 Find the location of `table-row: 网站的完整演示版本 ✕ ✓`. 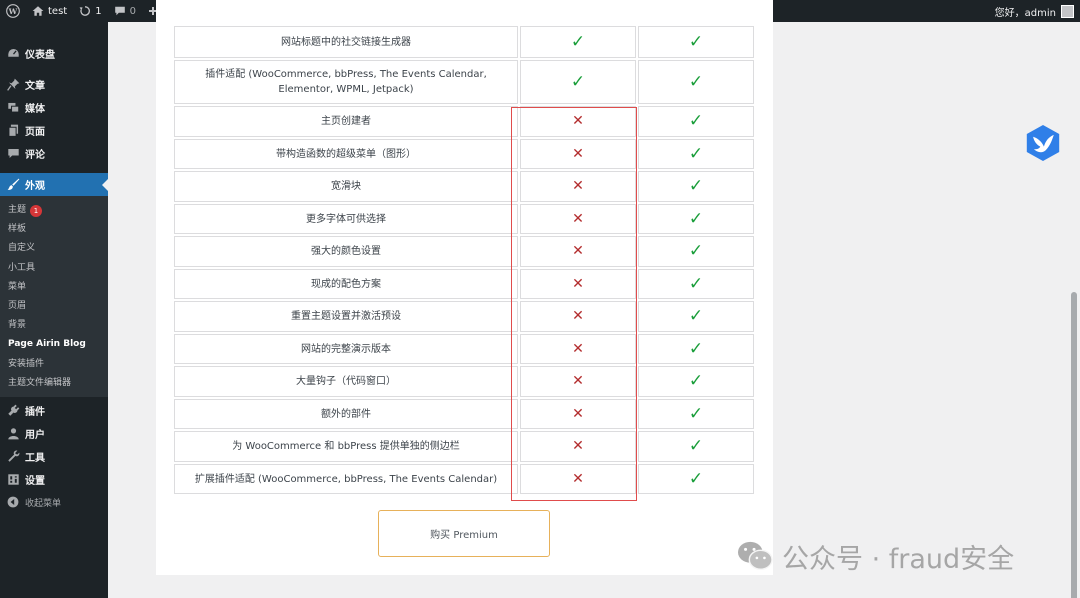

table-row: 网站的完整演示版本 ✕ ✓ is located at coordinates (465, 349).